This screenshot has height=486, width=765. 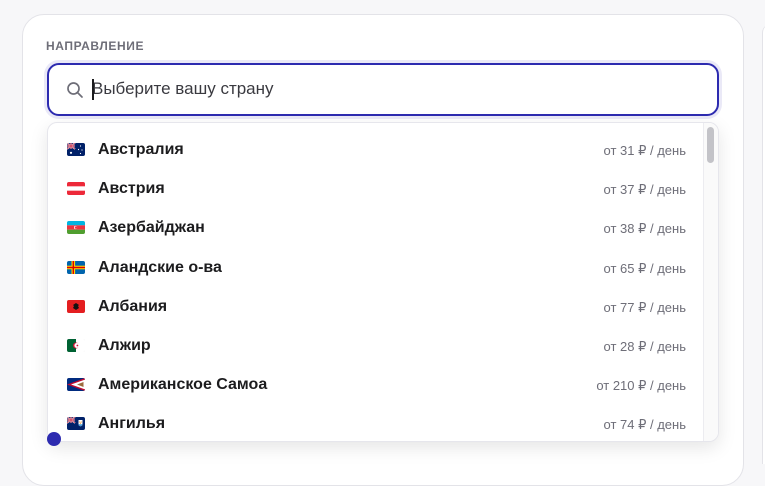 What do you see at coordinates (377, 268) in the screenshot?
I see `country-option-aland-islands: Аландские о-ва от 65 ₽ / день` at bounding box center [377, 268].